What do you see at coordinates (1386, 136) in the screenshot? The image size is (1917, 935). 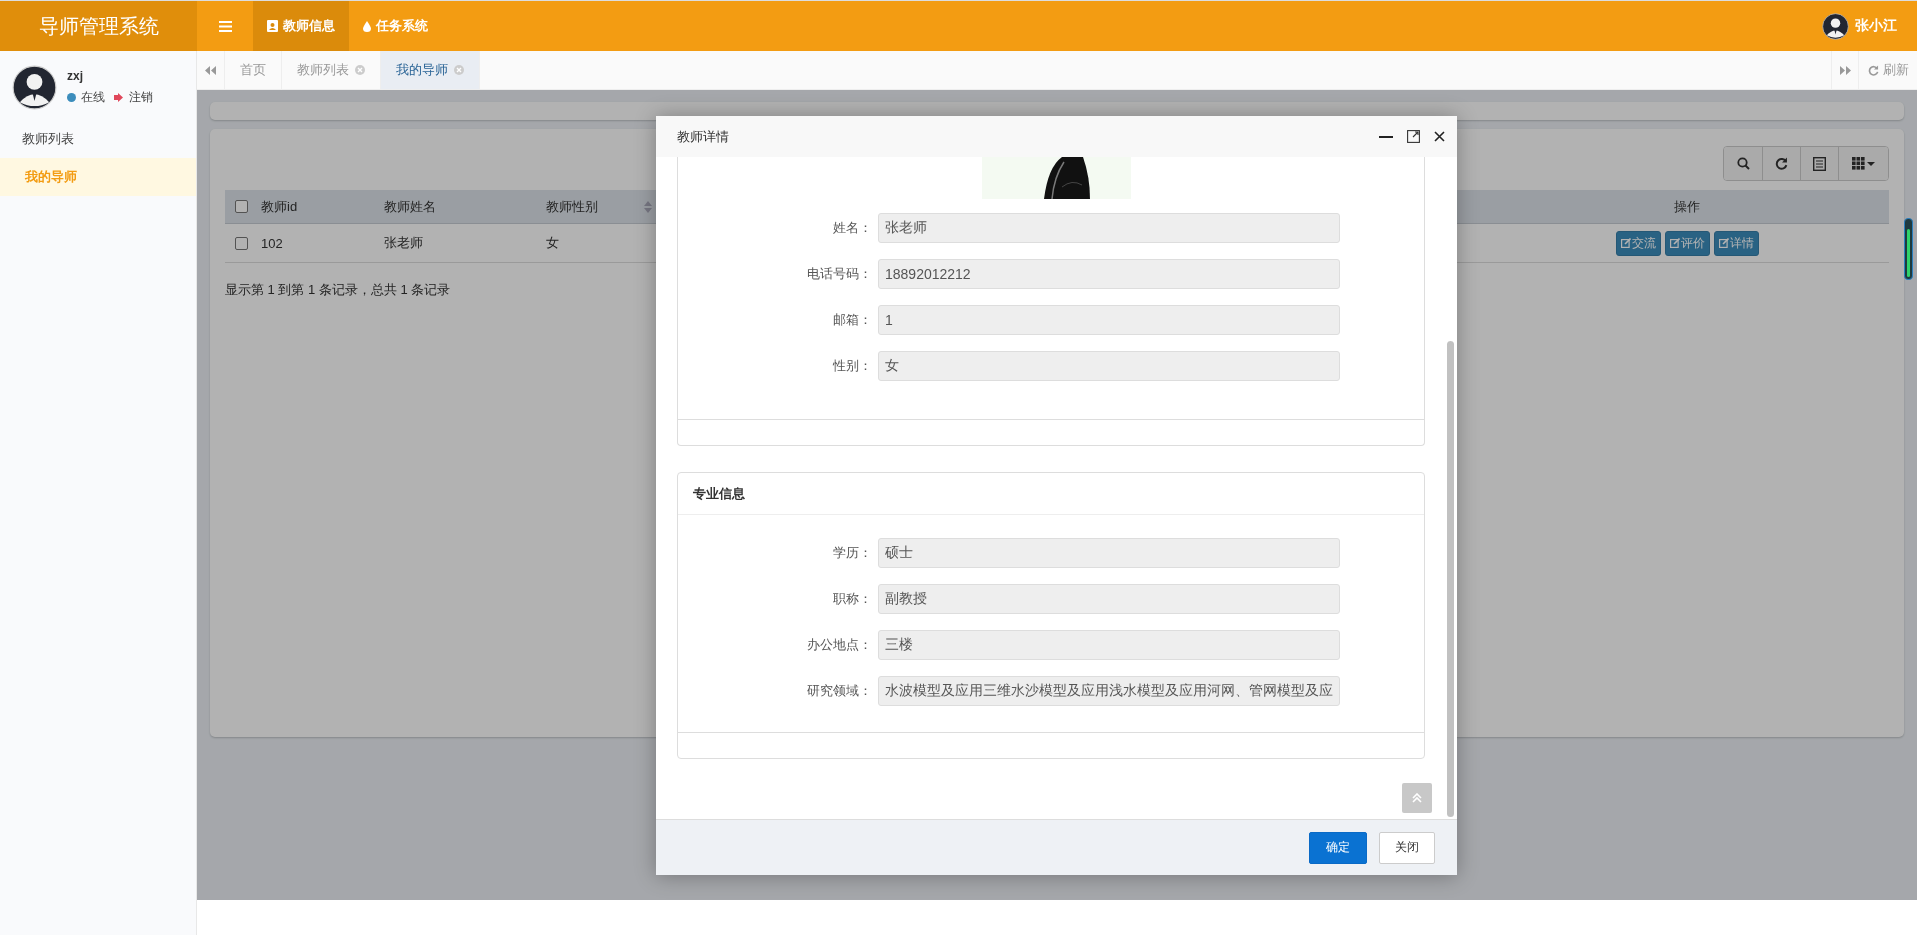 I see `minimize-icon` at bounding box center [1386, 136].